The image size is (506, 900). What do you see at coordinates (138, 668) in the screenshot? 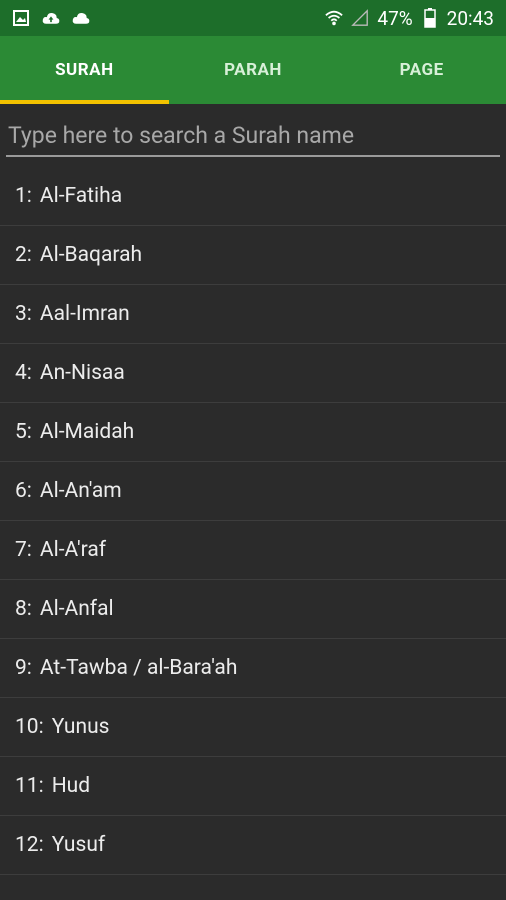
I see `surah-name: At-Tawba / al-Bara'ah` at bounding box center [138, 668].